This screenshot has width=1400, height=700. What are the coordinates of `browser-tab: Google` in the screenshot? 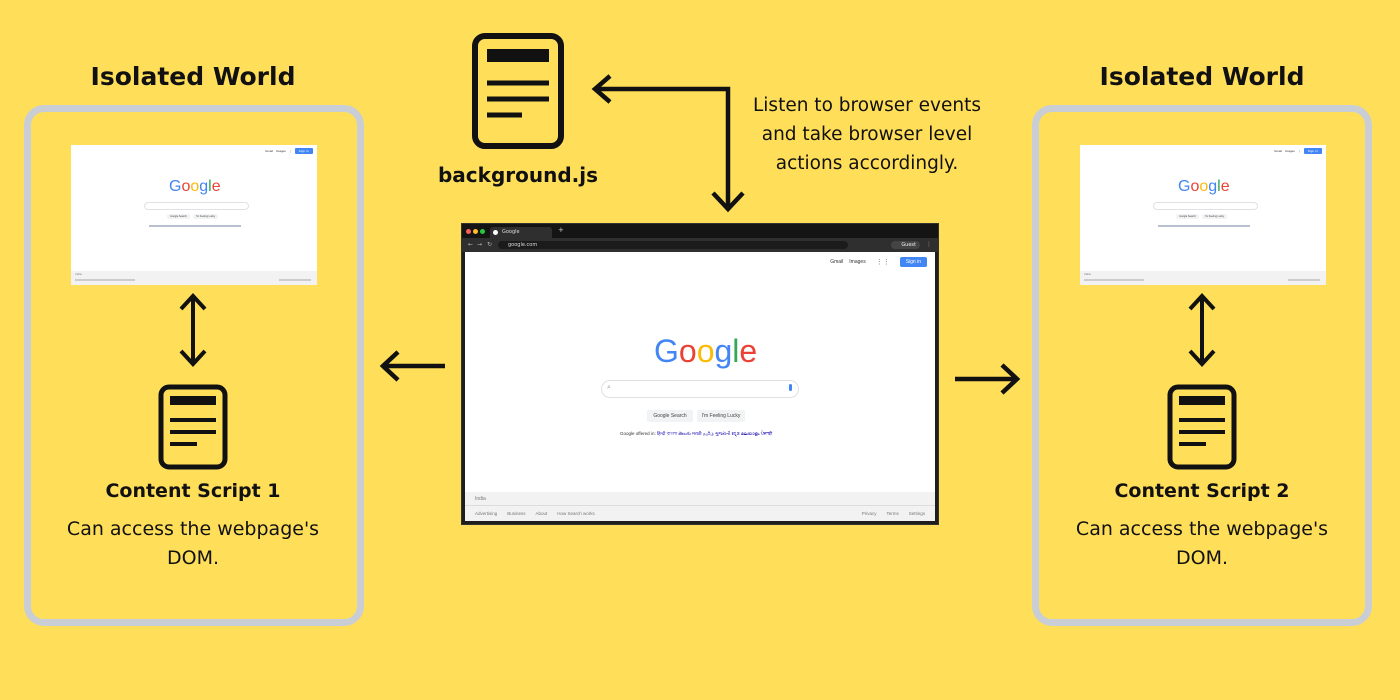 It's located at (521, 232).